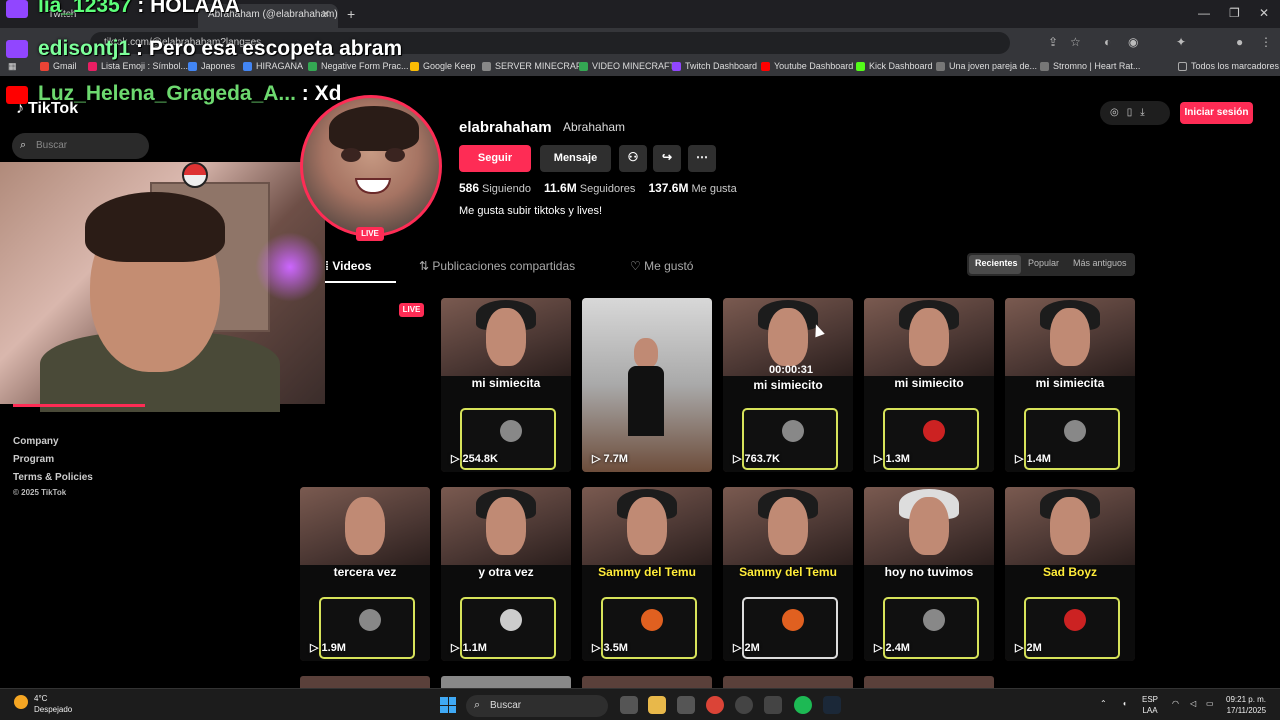 The image size is (1280, 720). Describe the element at coordinates (537, 706) in the screenshot. I see `taskbar-search: ⌕ Buscar` at that location.